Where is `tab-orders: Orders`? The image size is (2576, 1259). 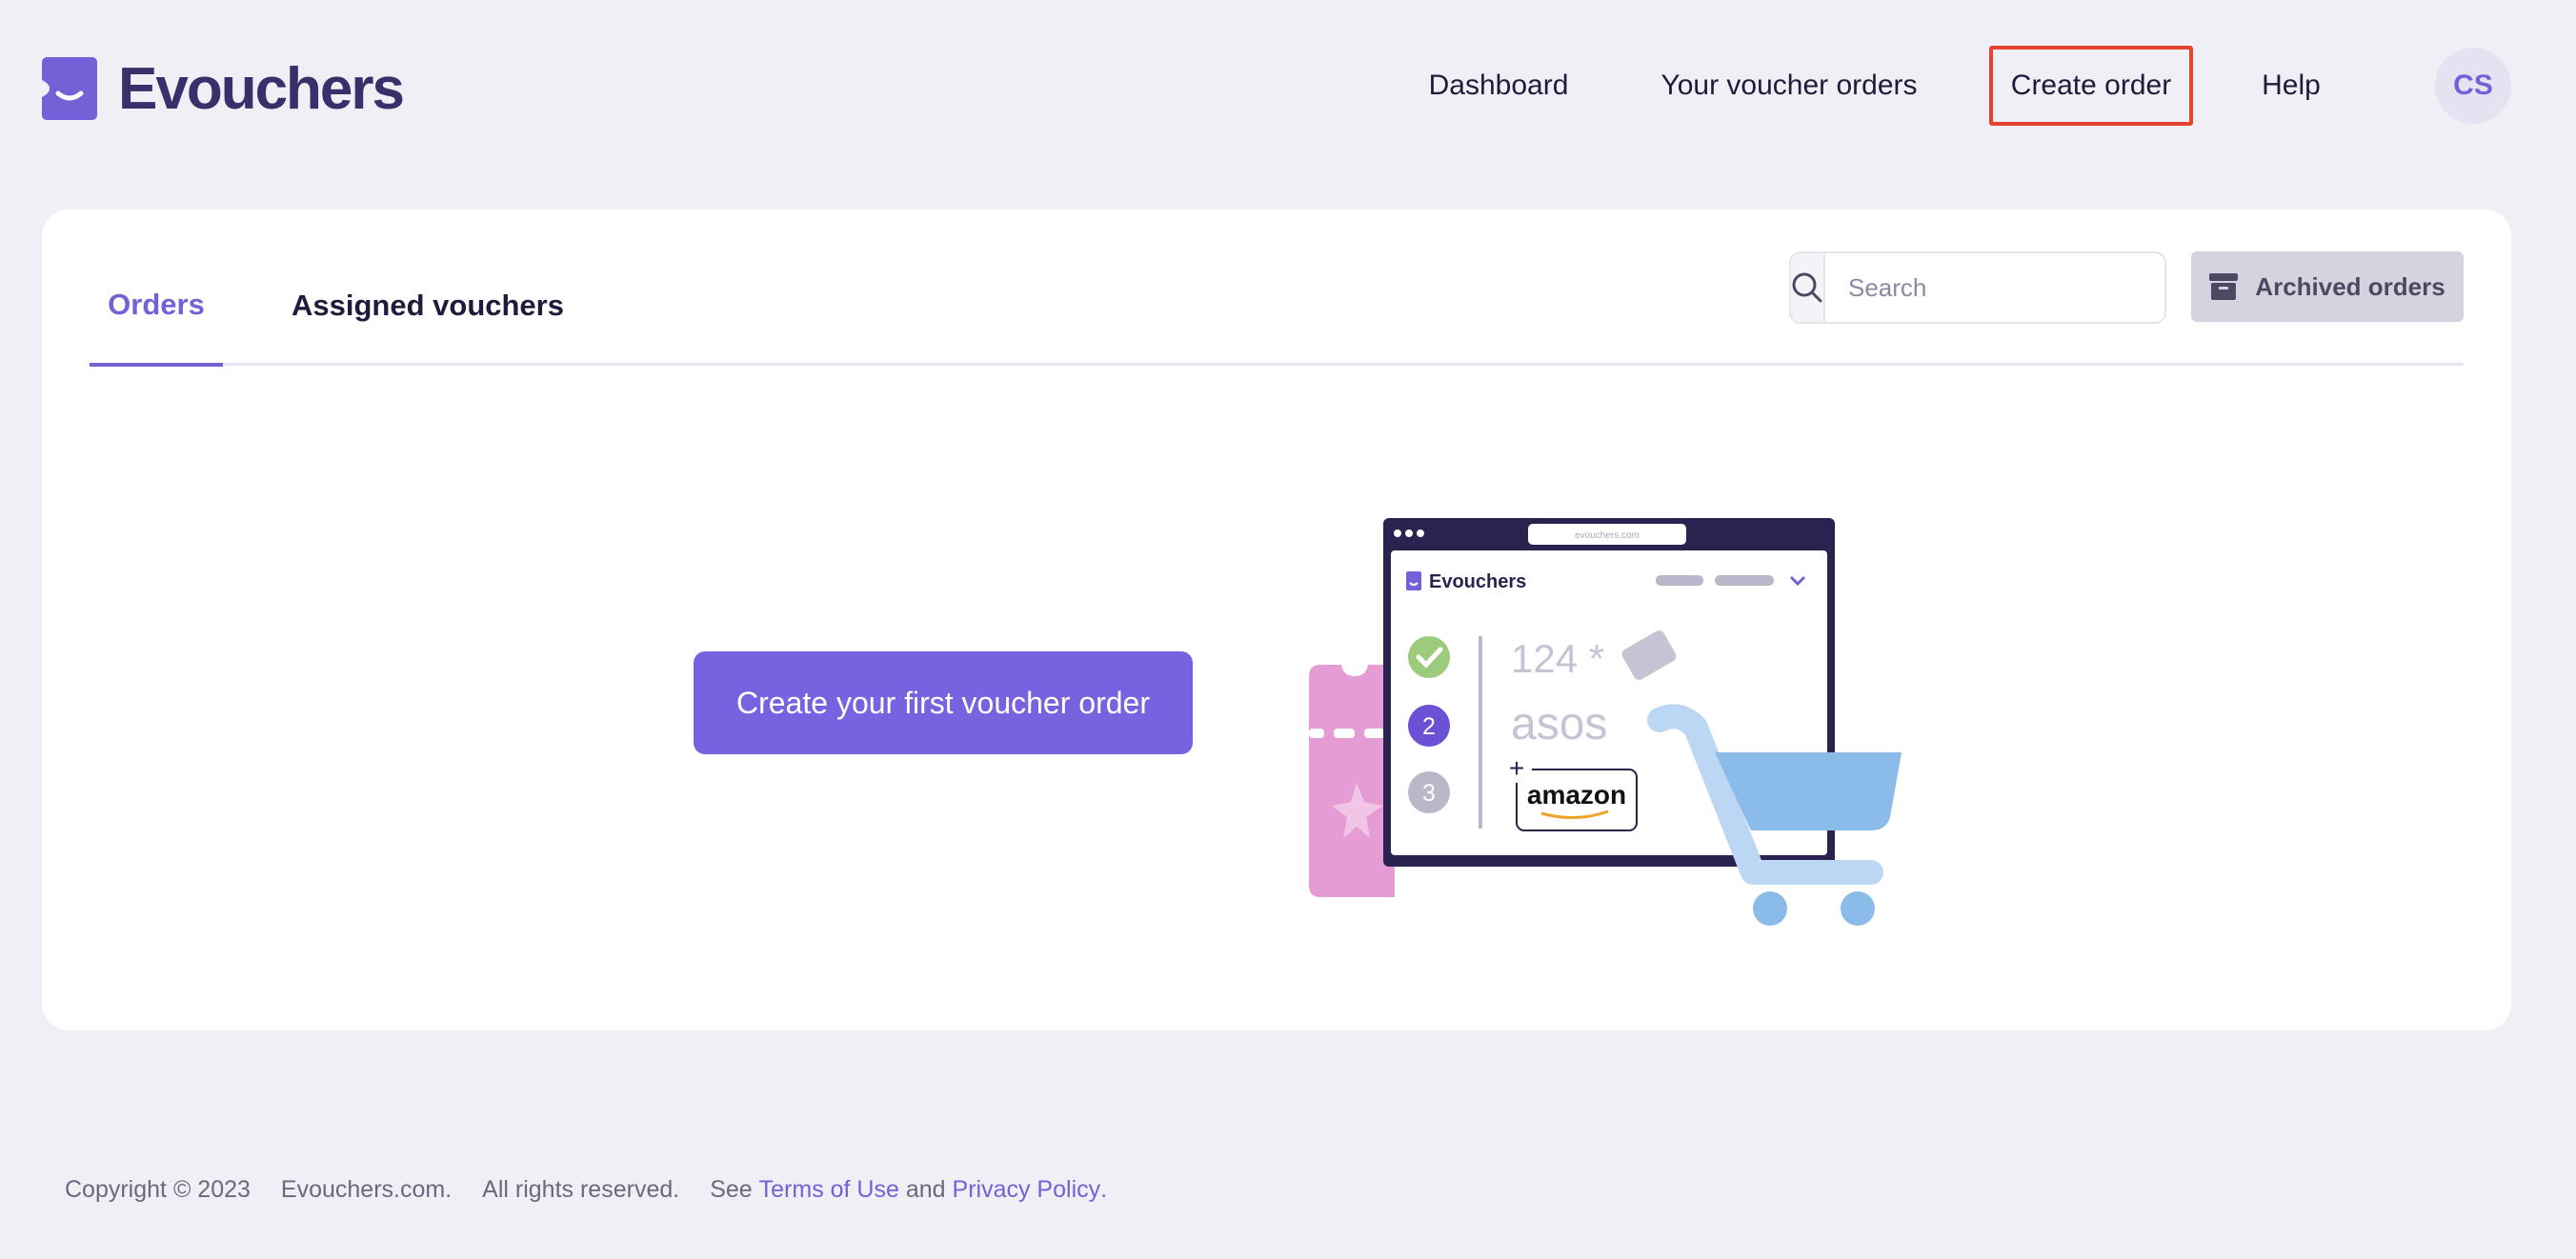
tab-orders: Orders is located at coordinates (157, 306).